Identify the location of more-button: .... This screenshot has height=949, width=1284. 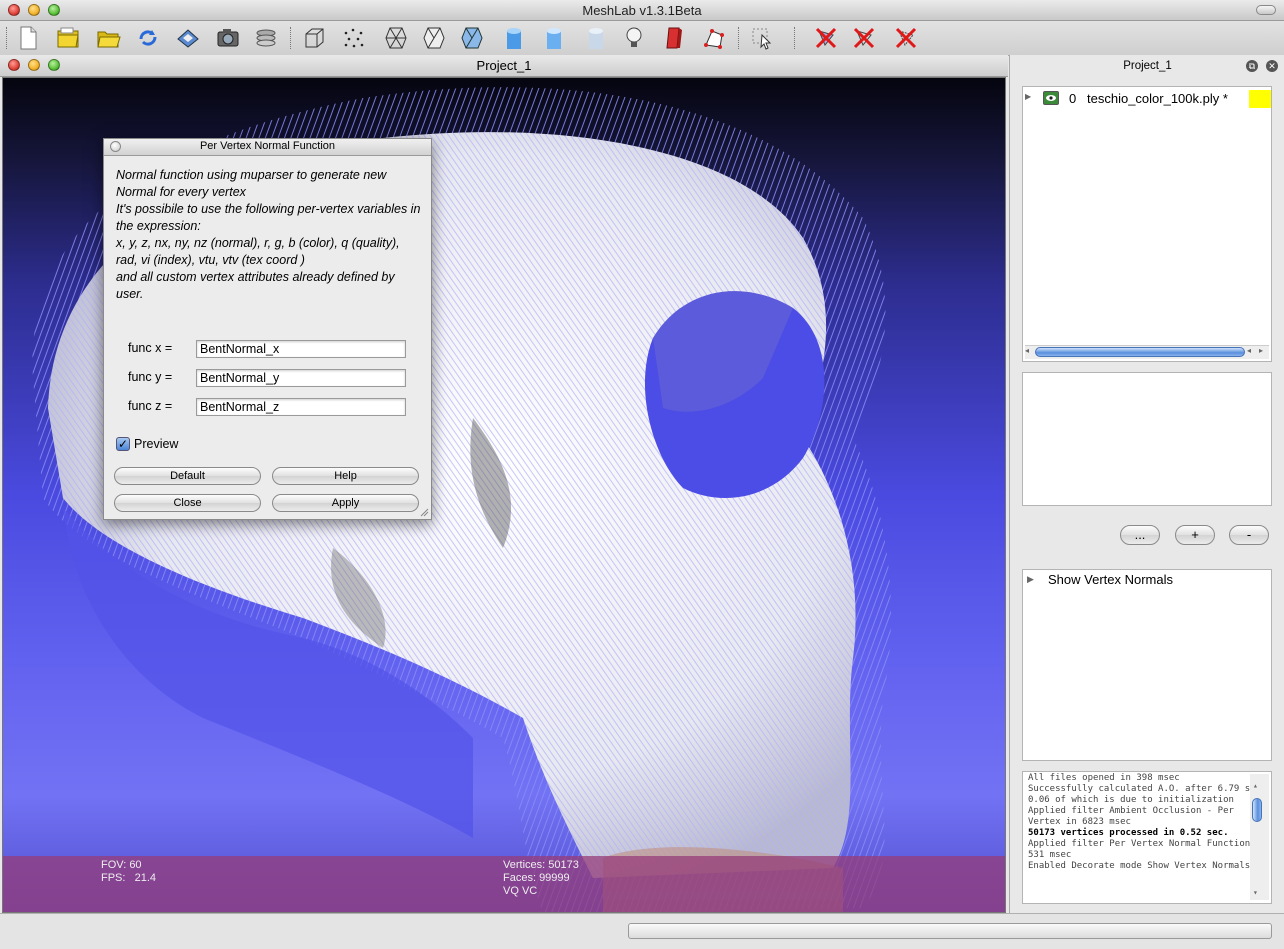
(1140, 535).